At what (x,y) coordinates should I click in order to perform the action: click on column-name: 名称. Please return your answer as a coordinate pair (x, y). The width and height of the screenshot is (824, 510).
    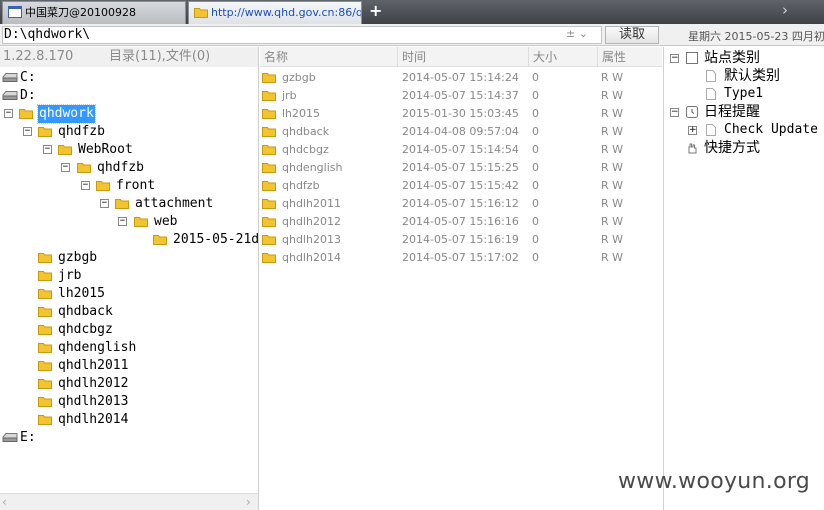
    Looking at the image, I should click on (329, 57).